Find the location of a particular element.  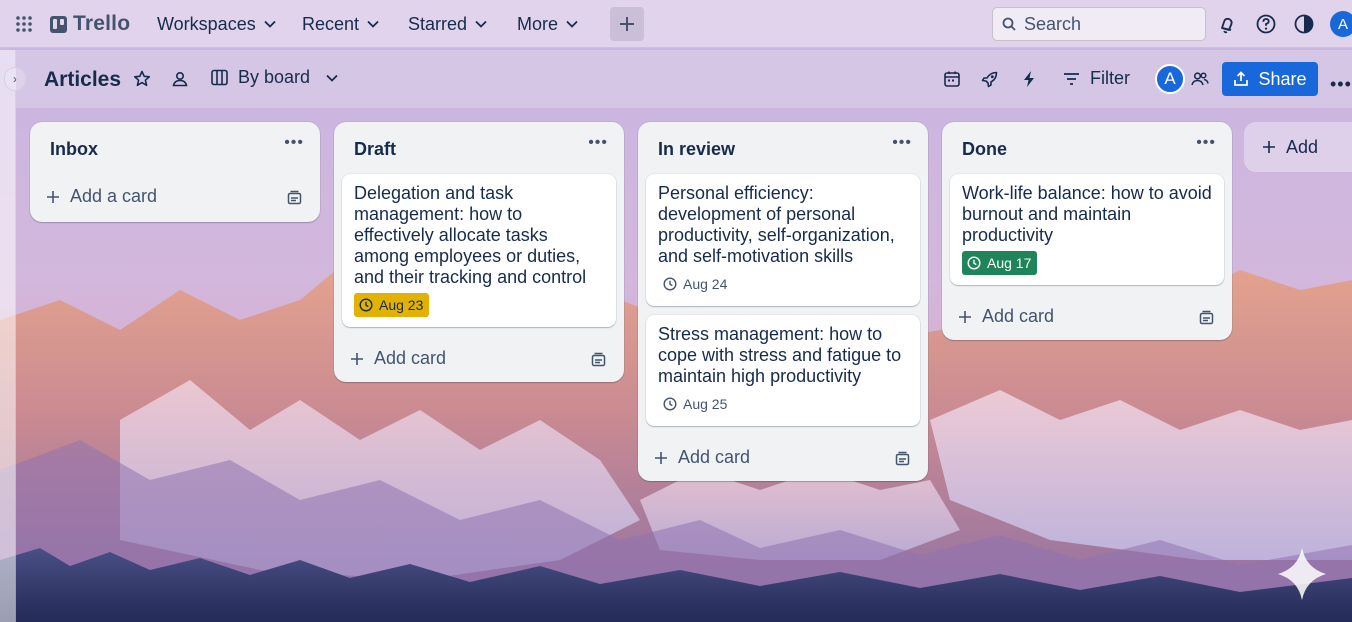

add-card-button: Add a card is located at coordinates (101, 196).